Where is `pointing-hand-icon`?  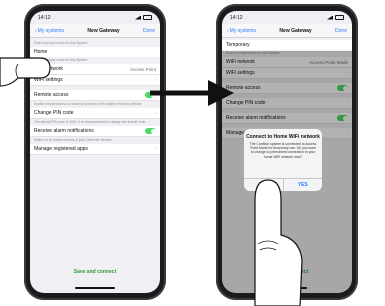
pointing-hand-icon is located at coordinates (25, 72).